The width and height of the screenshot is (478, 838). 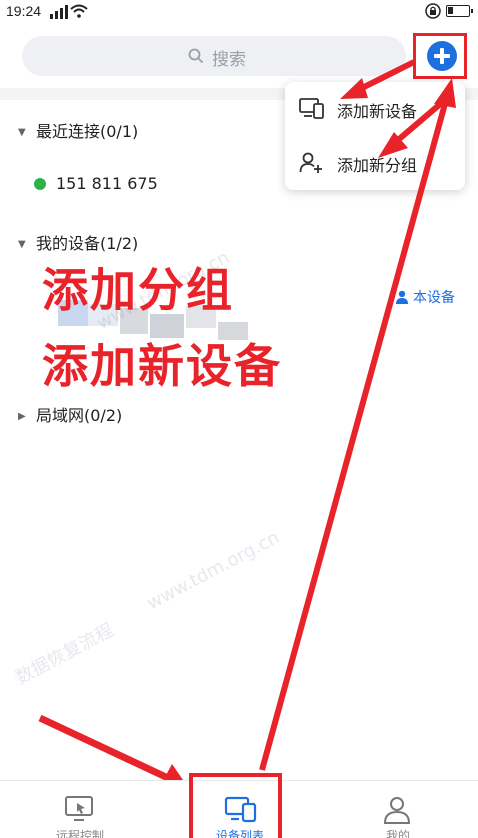 I want to click on section-lan: ▶ 局域网(0/2), so click(x=70, y=414).